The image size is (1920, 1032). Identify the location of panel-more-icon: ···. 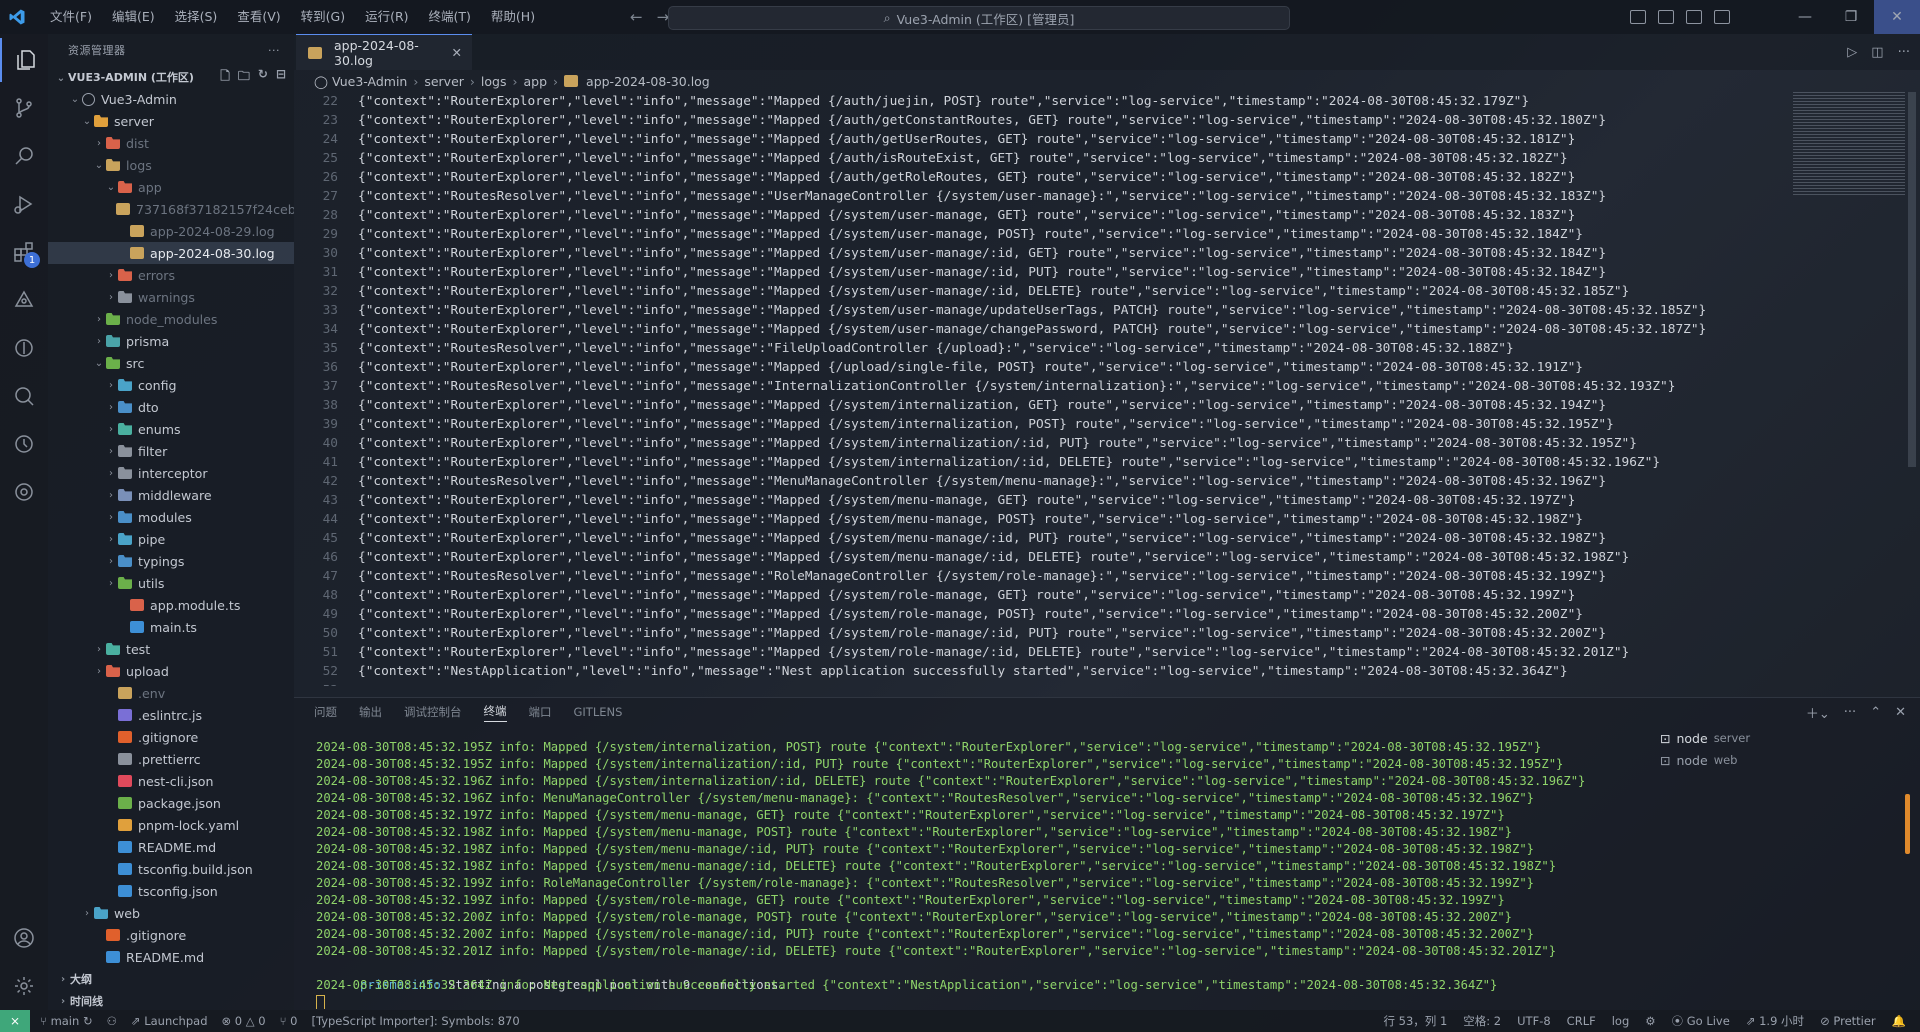
(1850, 712).